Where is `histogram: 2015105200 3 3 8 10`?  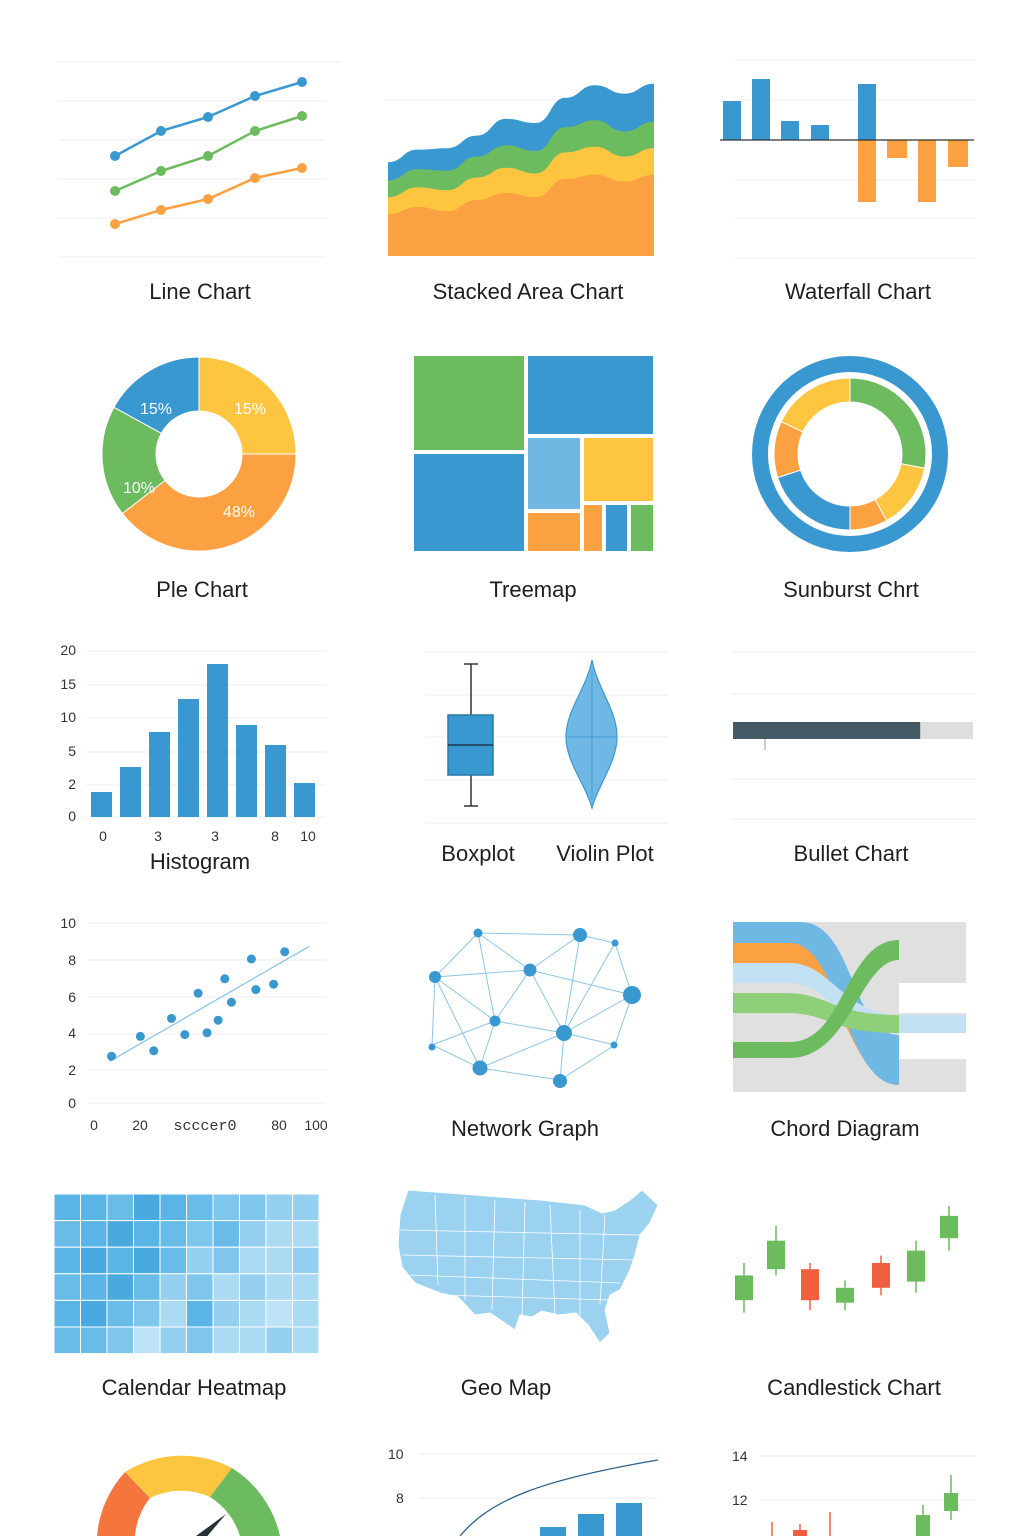
histogram: 2015105200 3 3 8 10 is located at coordinates (193, 743).